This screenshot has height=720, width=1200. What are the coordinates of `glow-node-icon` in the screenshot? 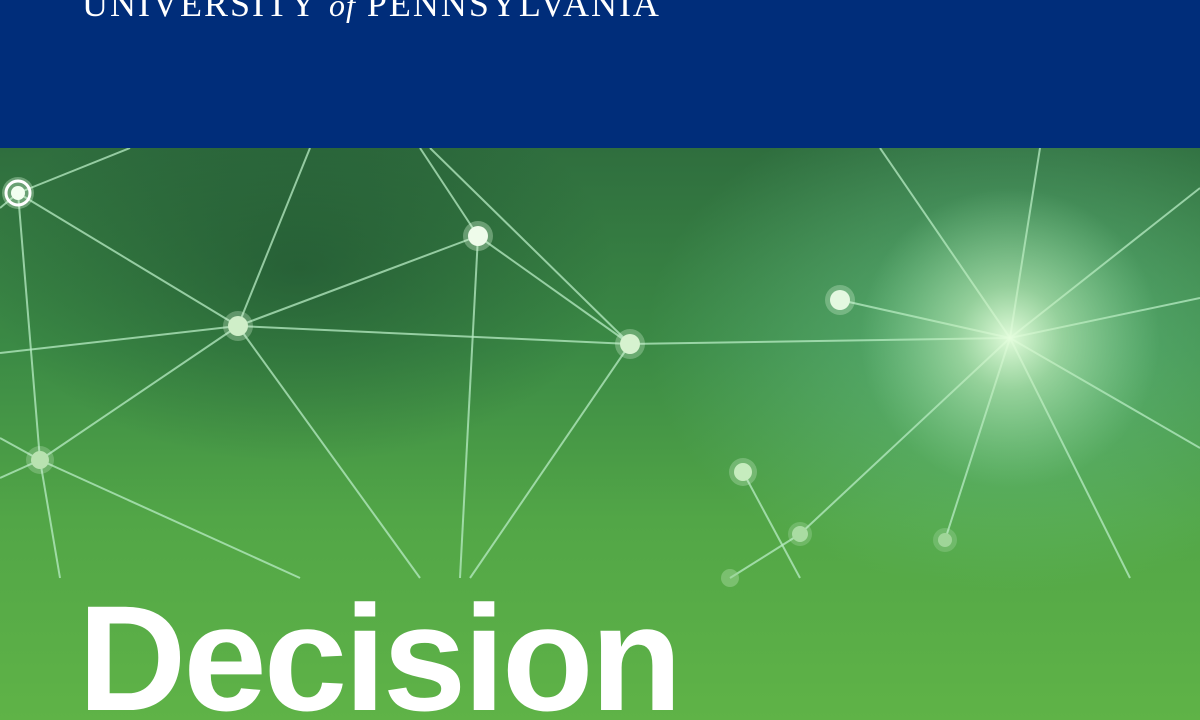 It's located at (1010, 338).